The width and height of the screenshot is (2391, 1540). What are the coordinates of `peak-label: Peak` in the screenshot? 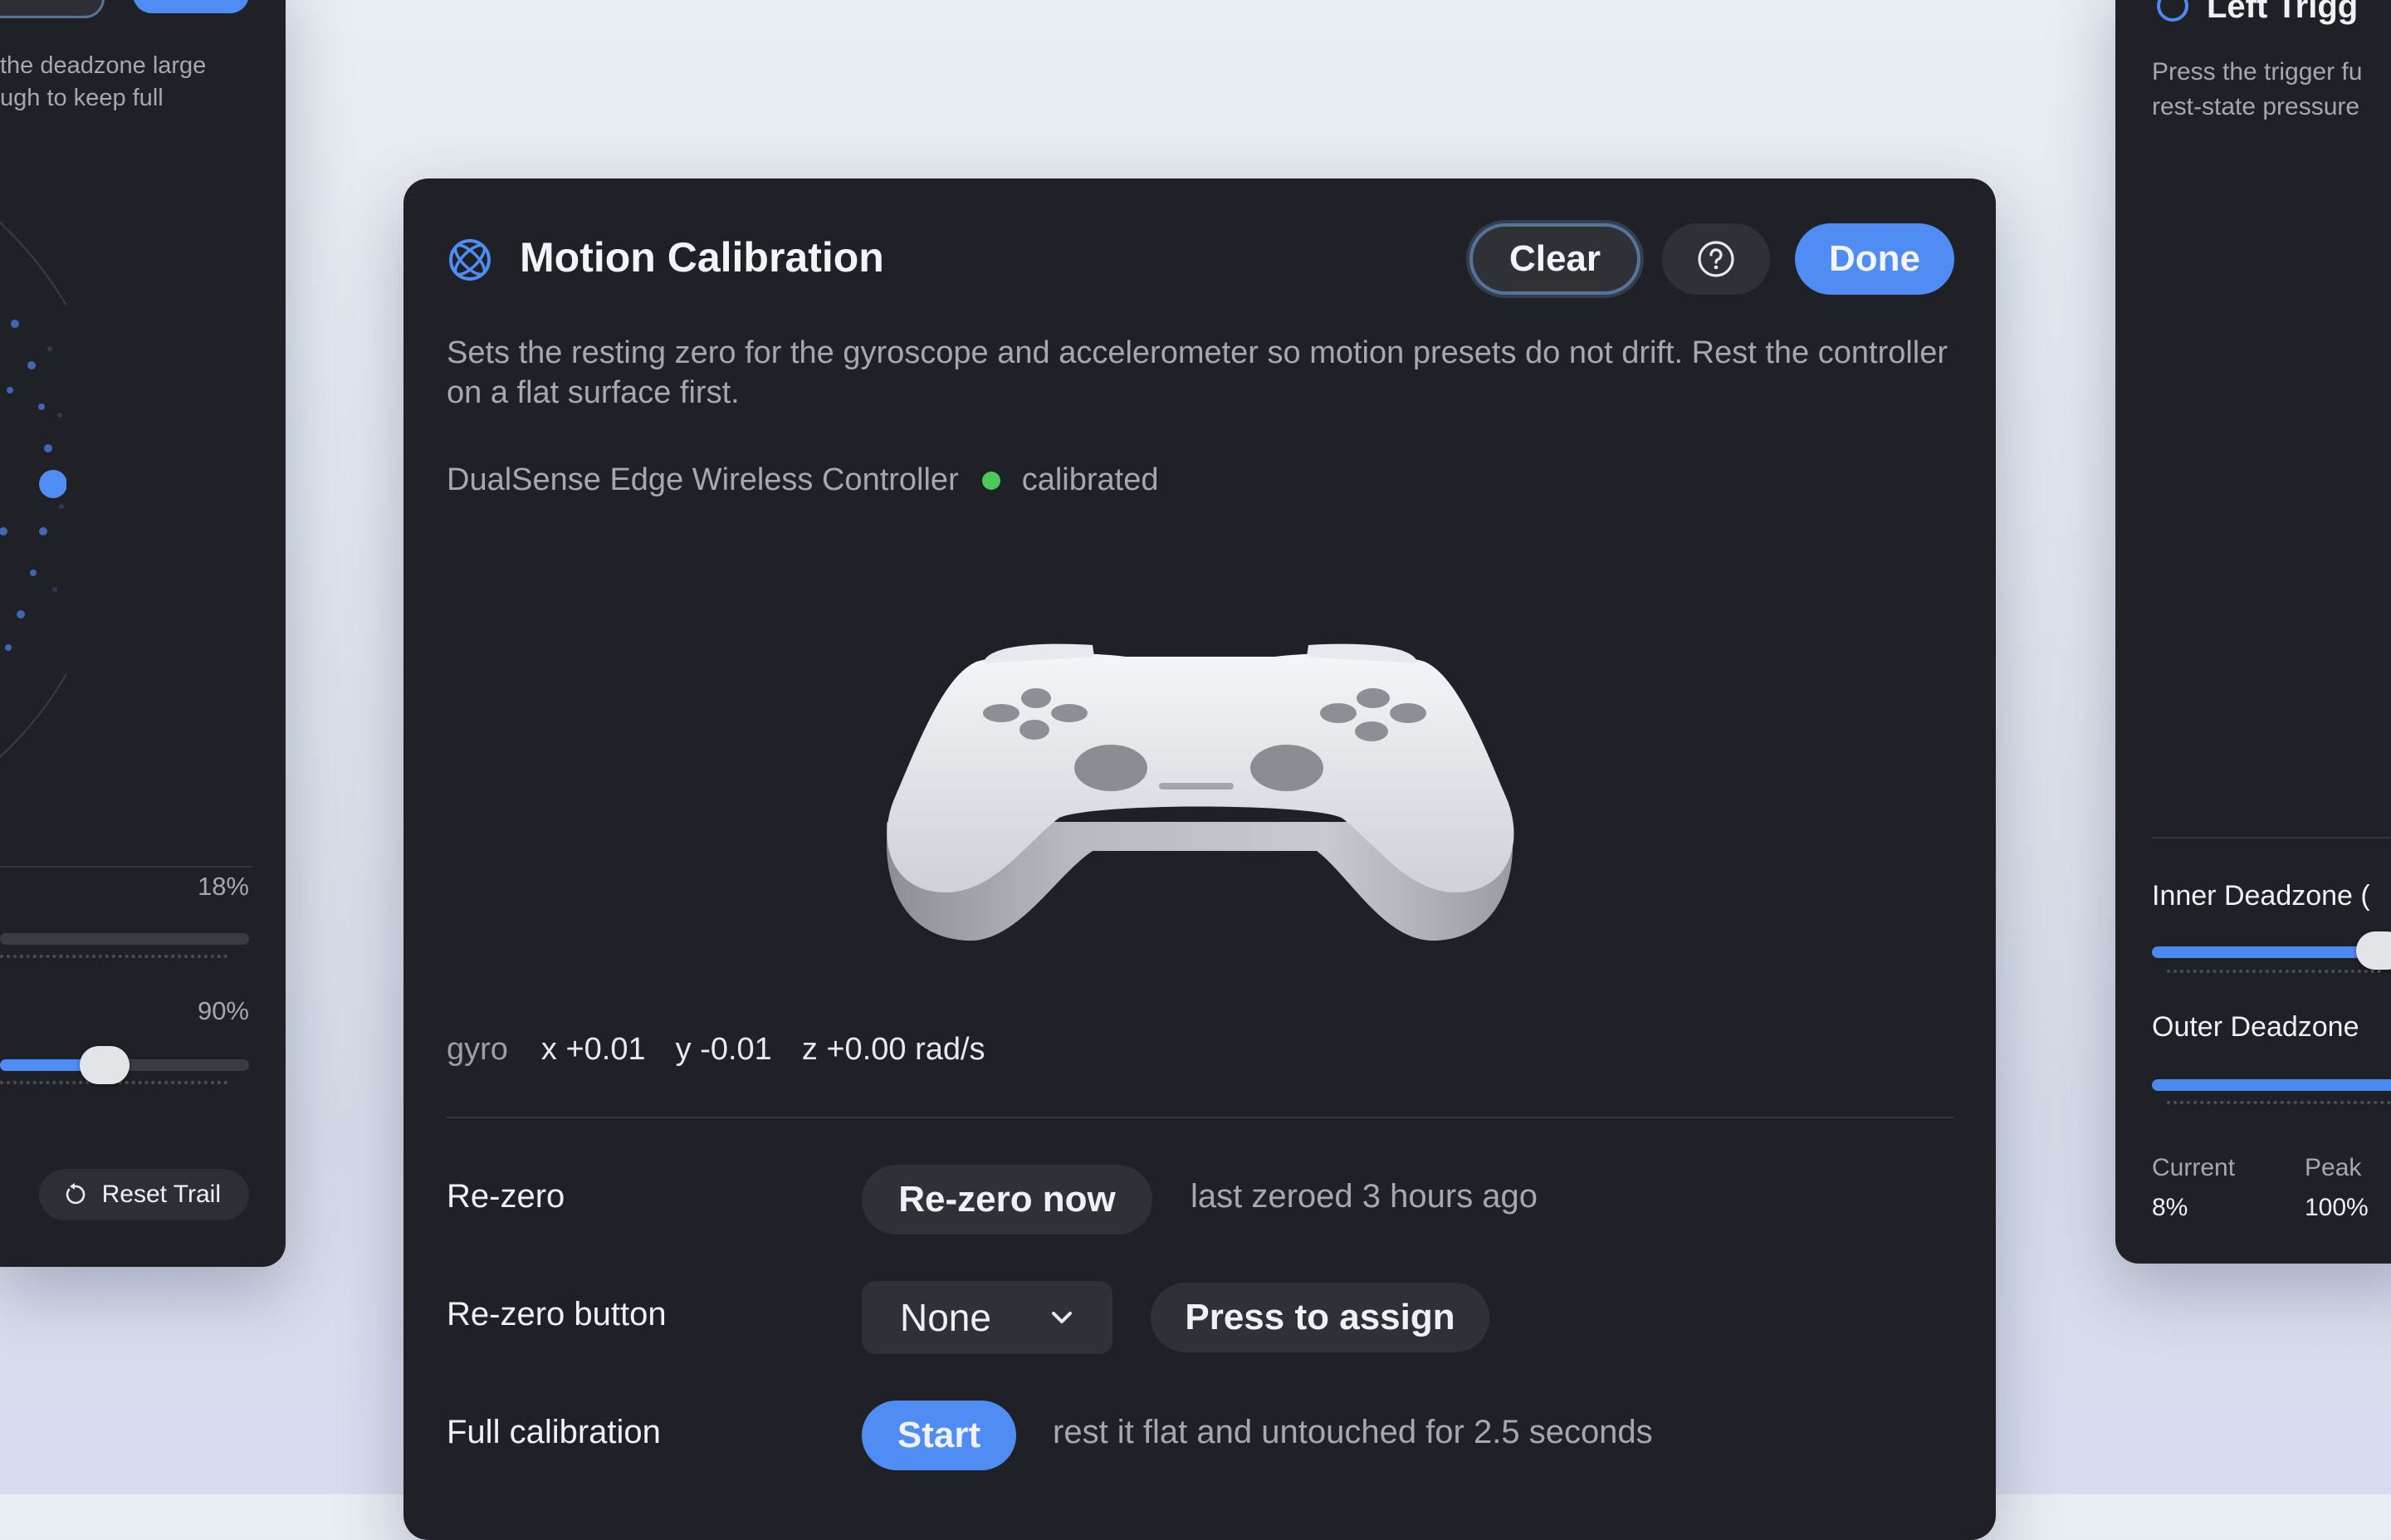 It's located at (2333, 1167).